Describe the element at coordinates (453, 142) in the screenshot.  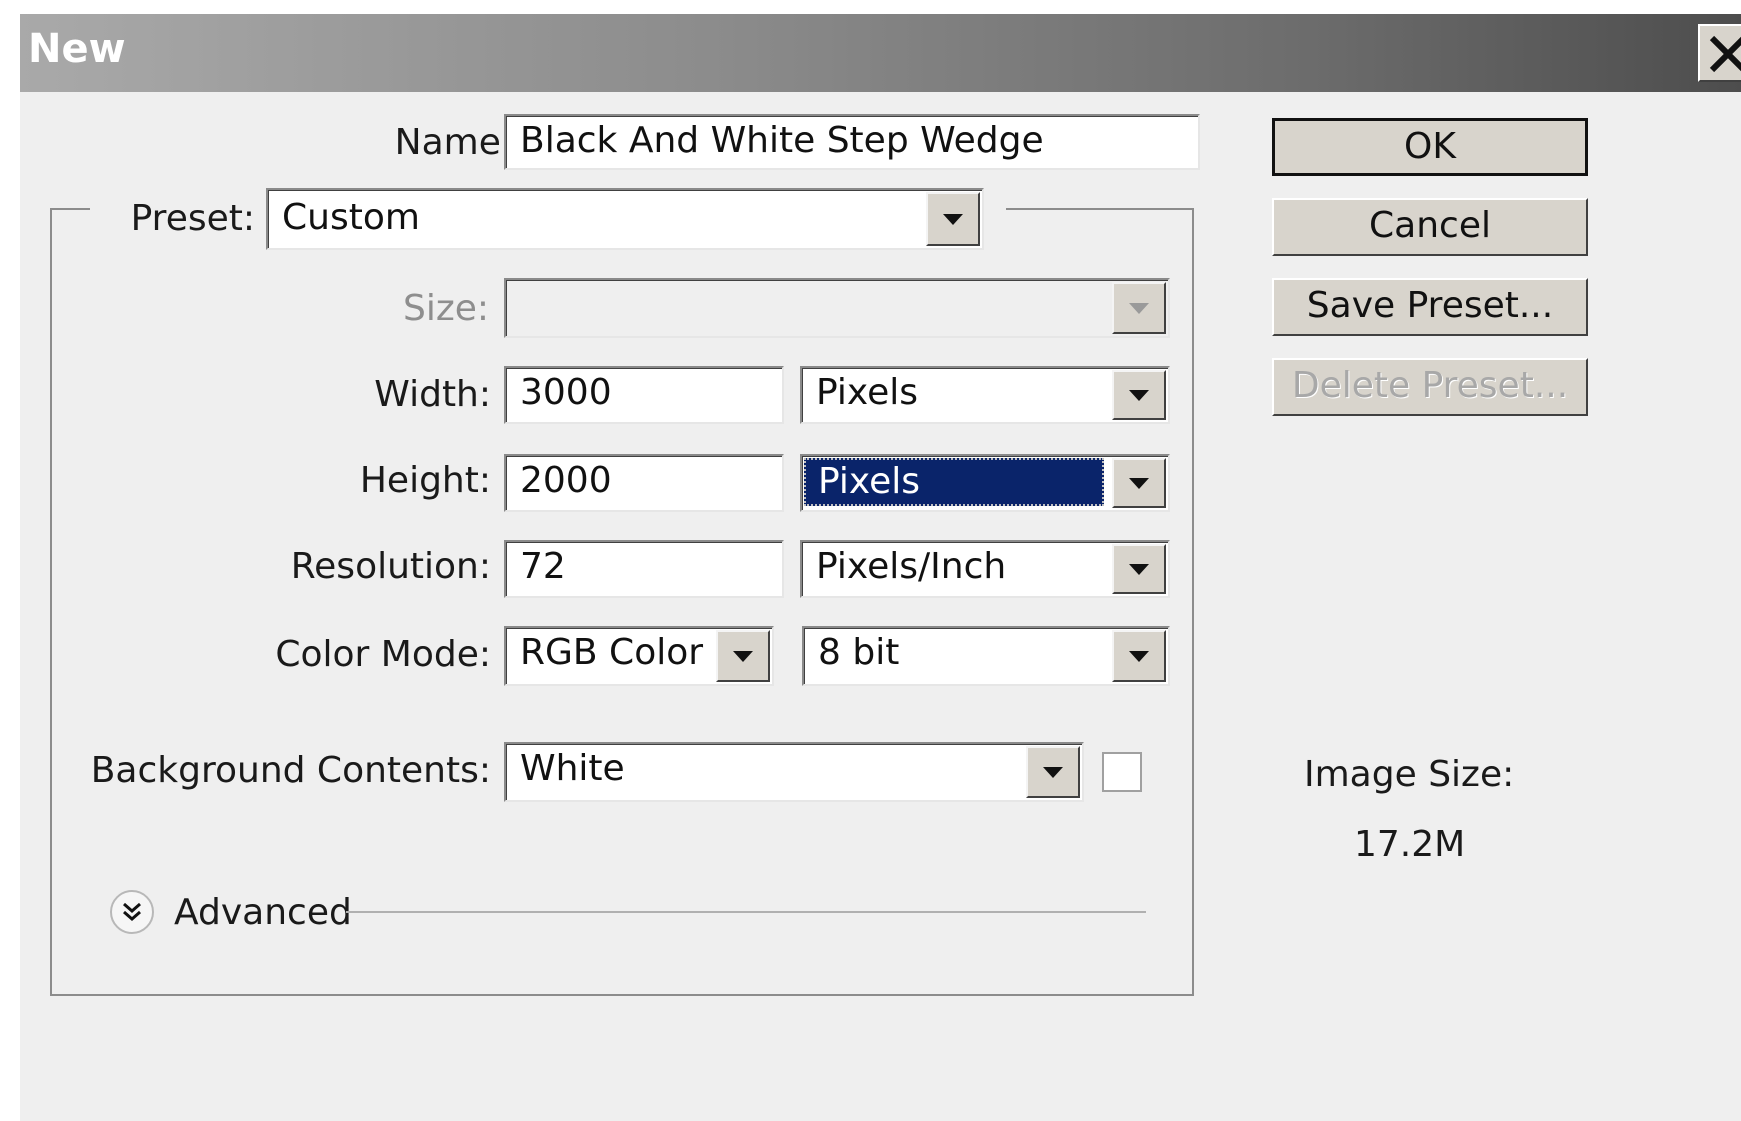
I see `name-label: Name:` at that location.